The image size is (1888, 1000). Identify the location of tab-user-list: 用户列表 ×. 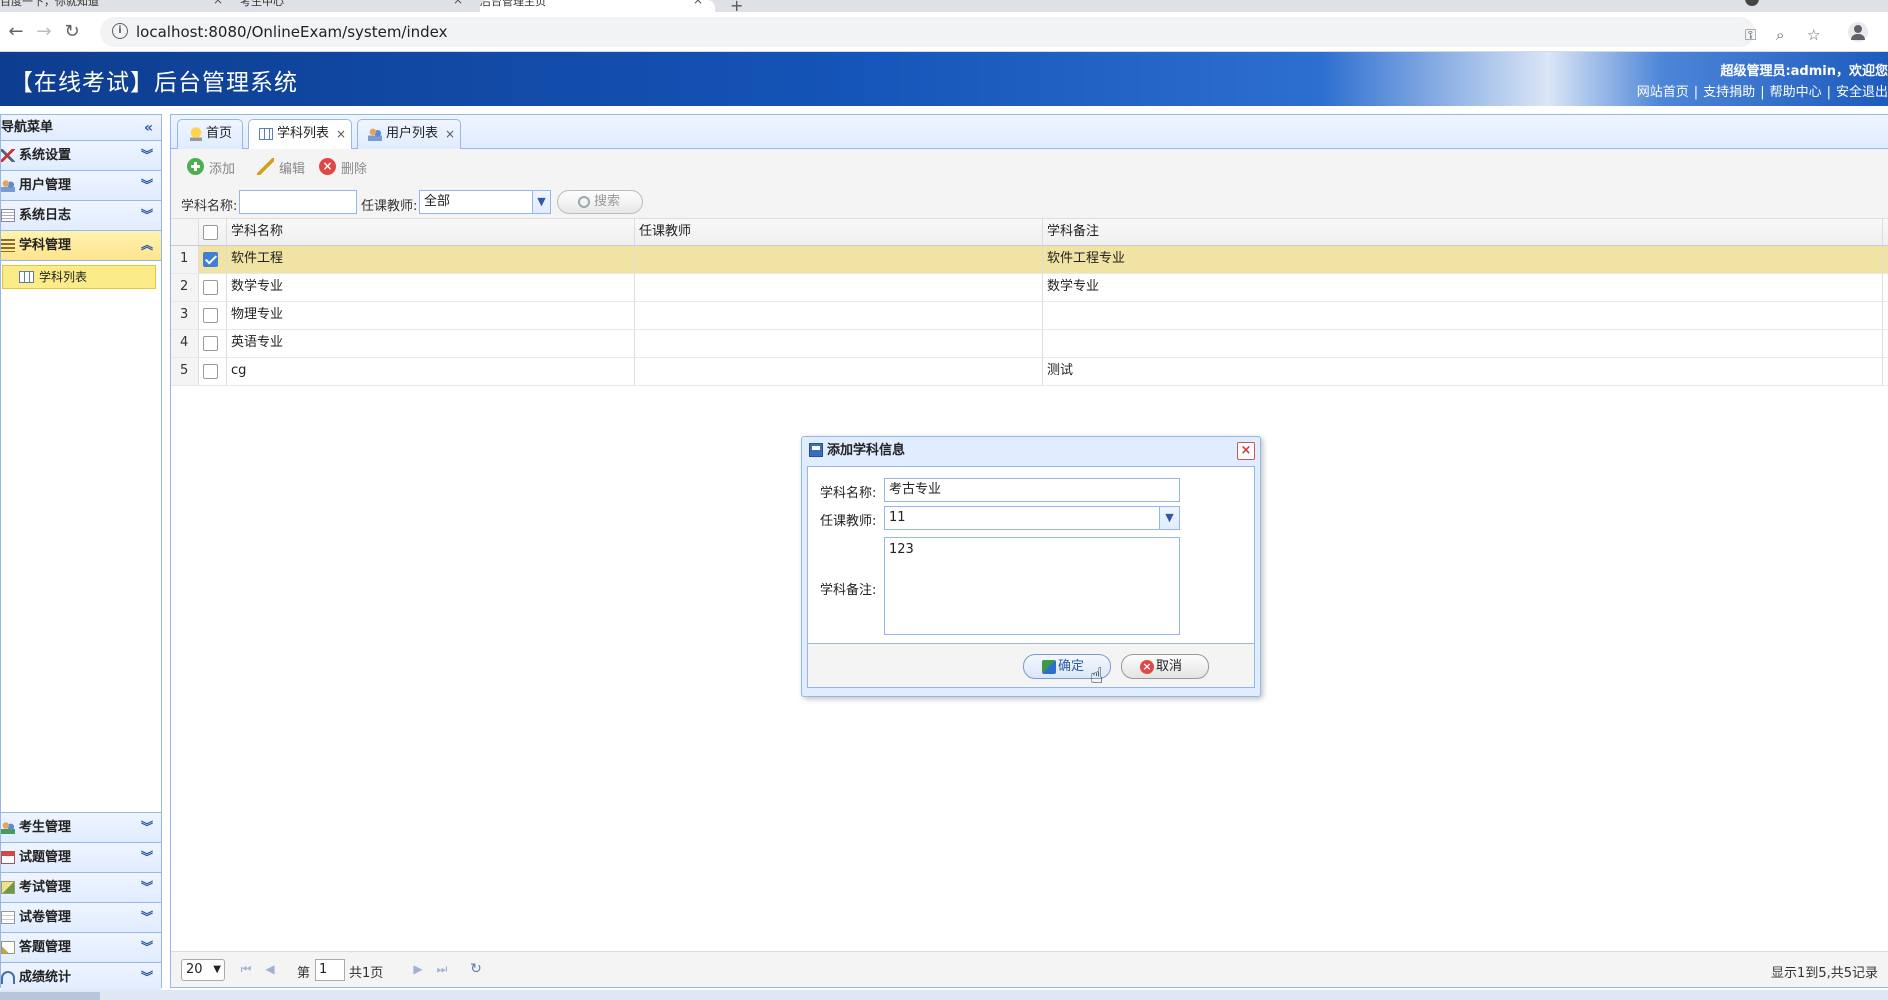
(409, 134).